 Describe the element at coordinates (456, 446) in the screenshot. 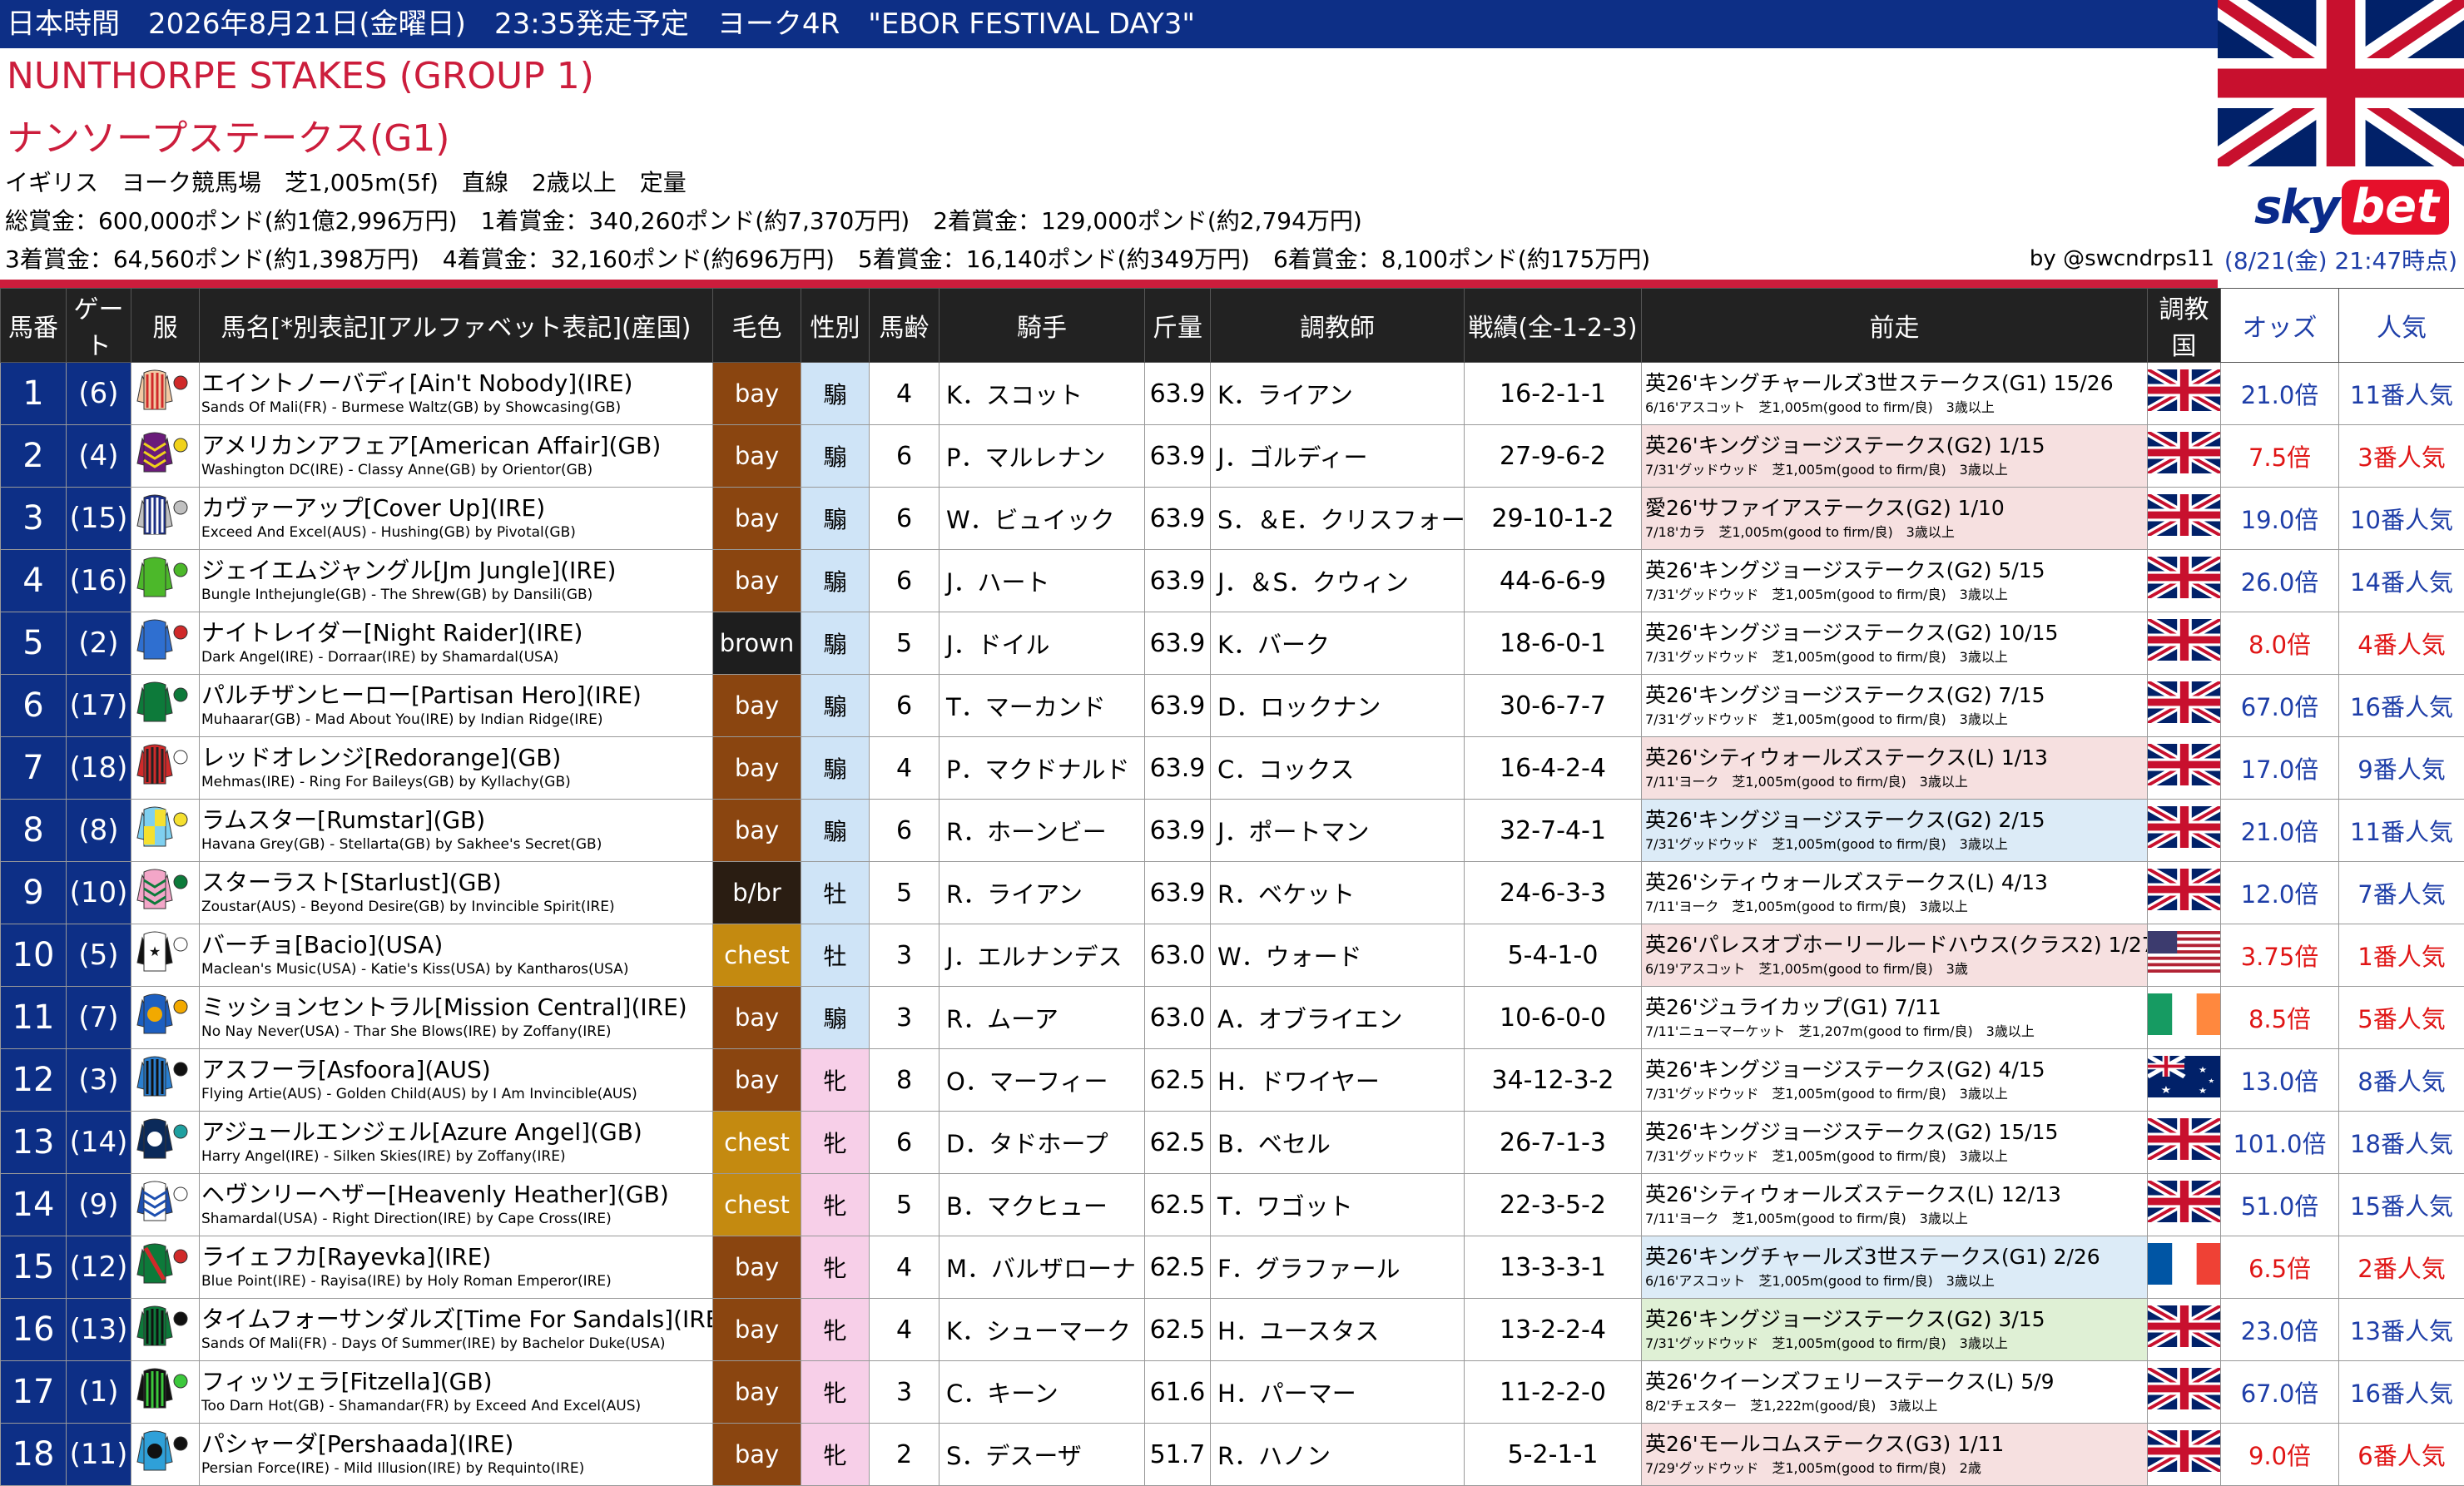

I see `horse-name: アメリカンアフェア[American Affair](GB)` at that location.